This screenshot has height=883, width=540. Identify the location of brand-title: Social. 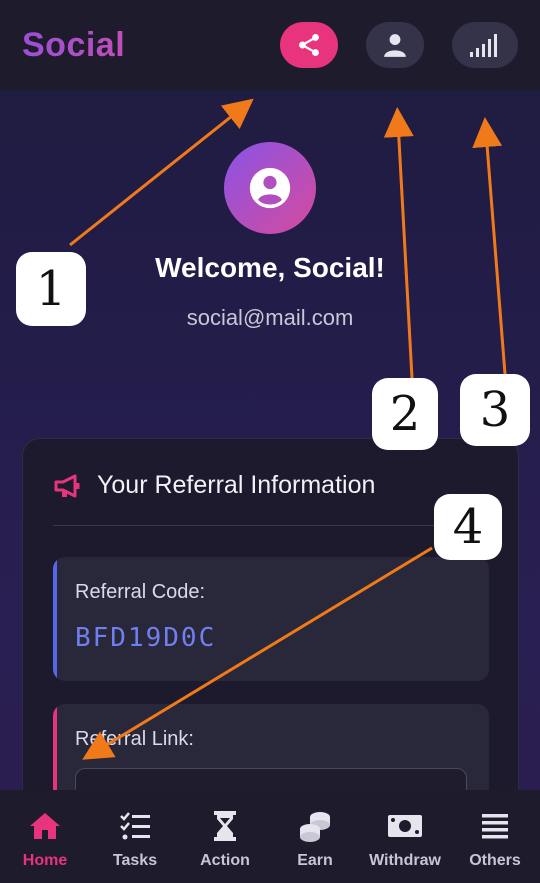
(74, 44).